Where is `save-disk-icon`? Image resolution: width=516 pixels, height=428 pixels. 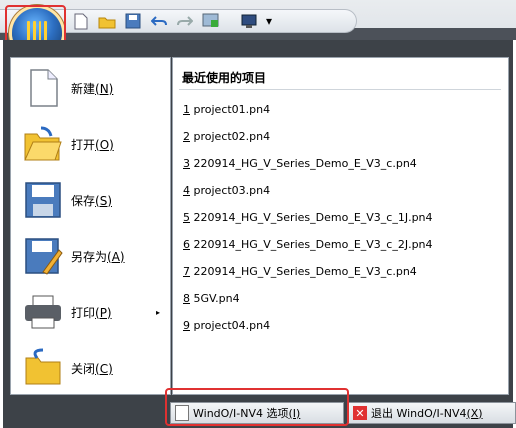
save-disk-icon is located at coordinates (43, 200).